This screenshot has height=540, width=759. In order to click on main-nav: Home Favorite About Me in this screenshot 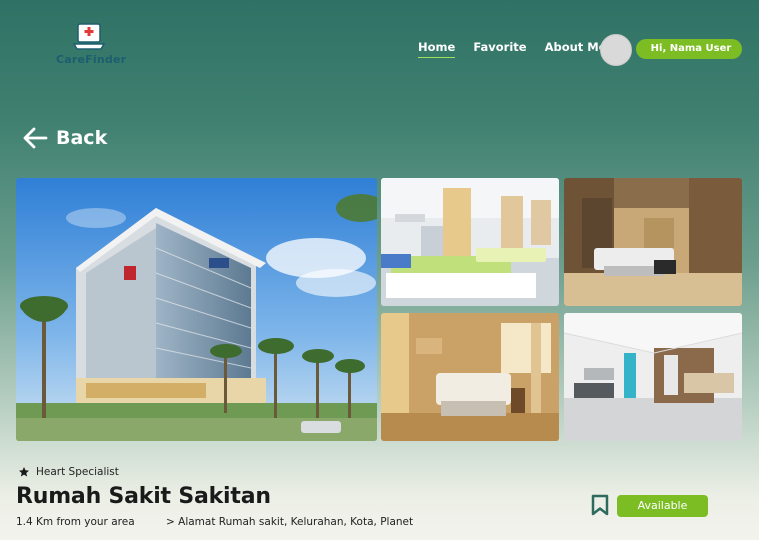, I will do `click(512, 49)`.